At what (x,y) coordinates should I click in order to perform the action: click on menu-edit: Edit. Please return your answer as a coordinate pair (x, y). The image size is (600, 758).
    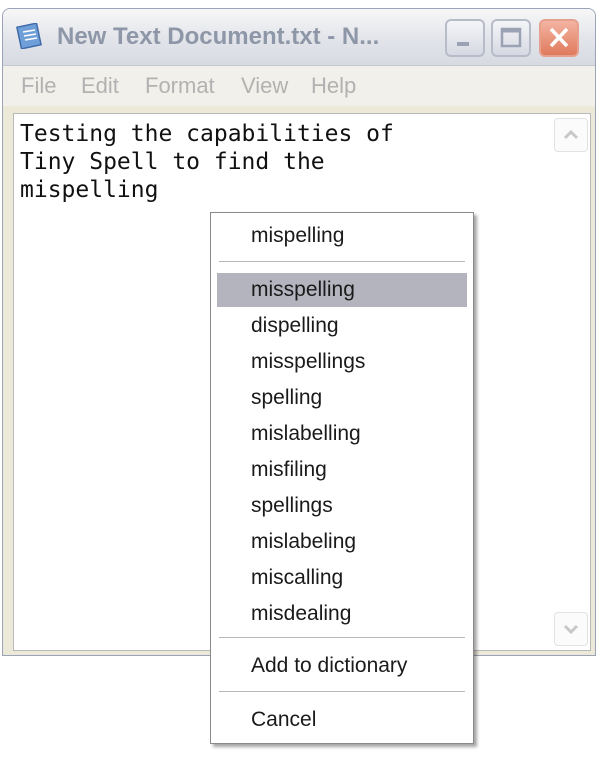
    Looking at the image, I should click on (100, 86).